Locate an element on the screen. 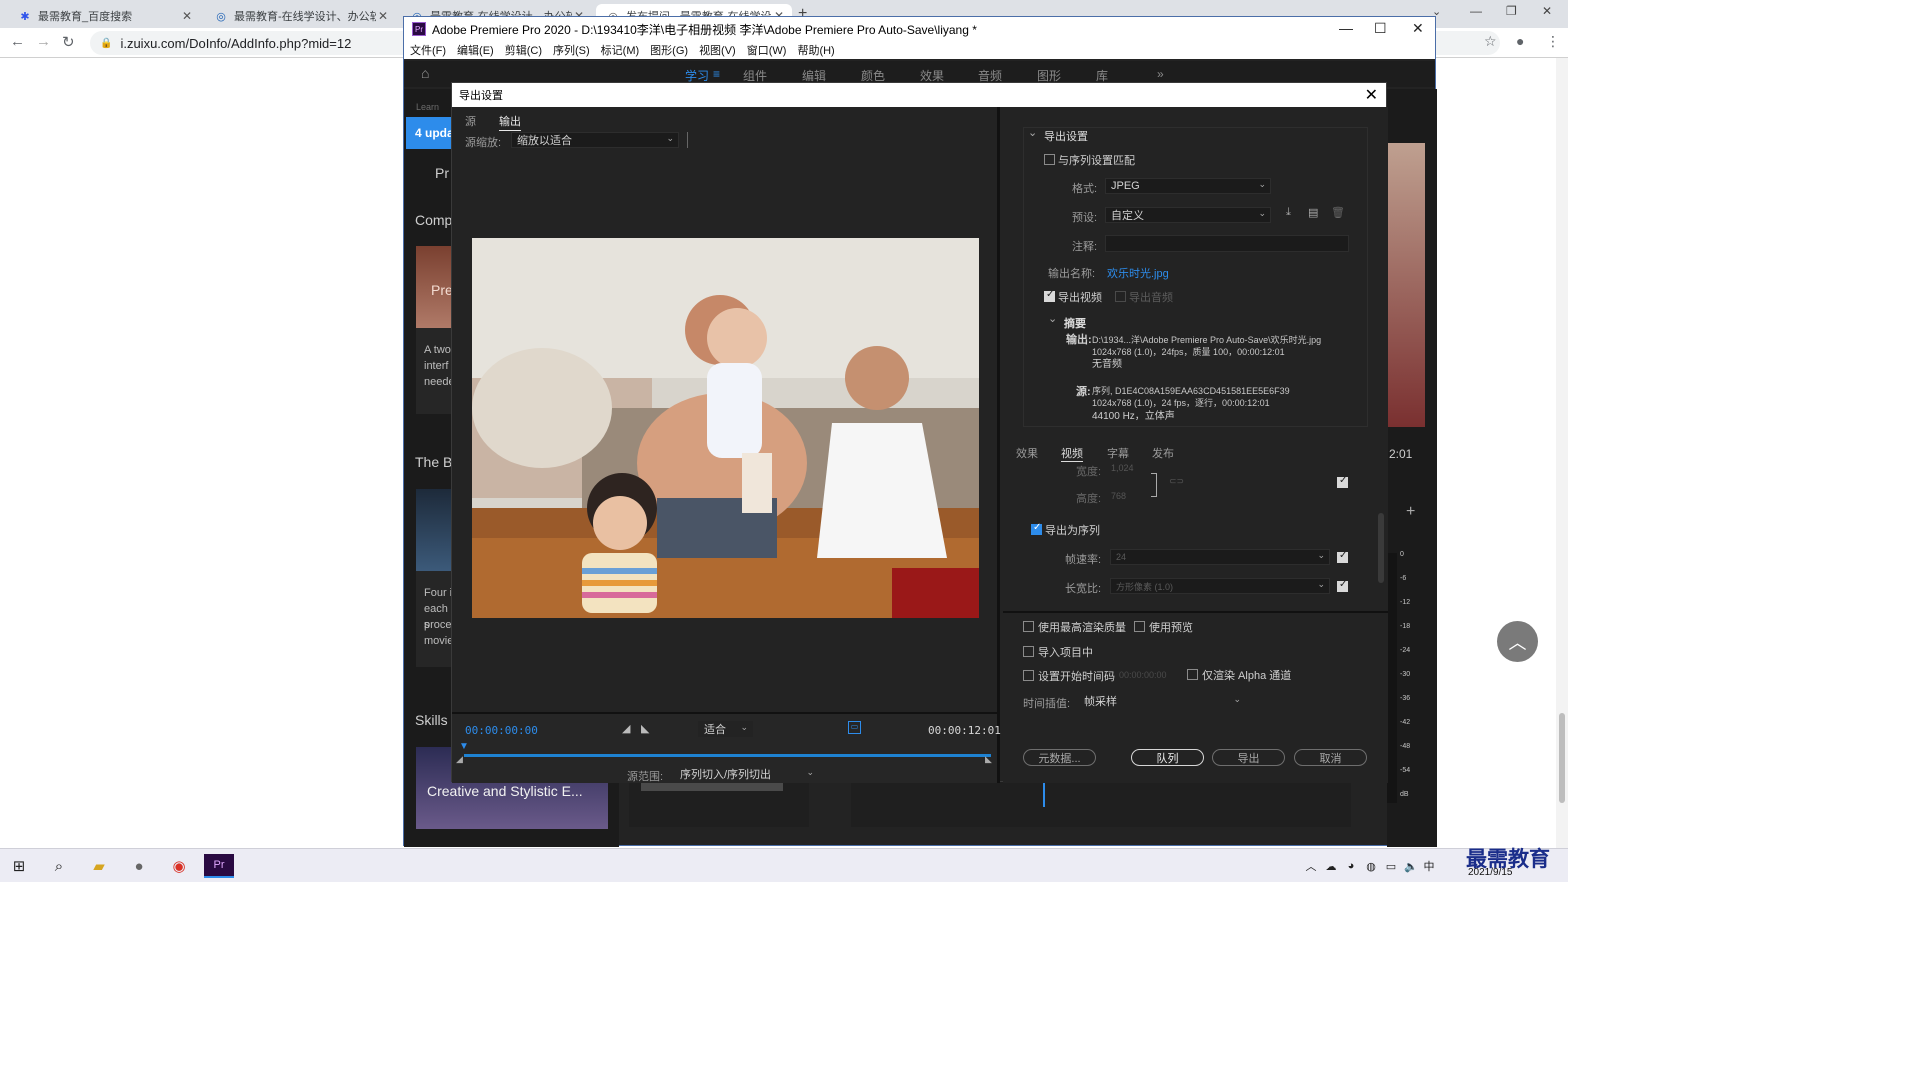 The image size is (1920, 1080). more-workspaces-icon: » is located at coordinates (1160, 74).